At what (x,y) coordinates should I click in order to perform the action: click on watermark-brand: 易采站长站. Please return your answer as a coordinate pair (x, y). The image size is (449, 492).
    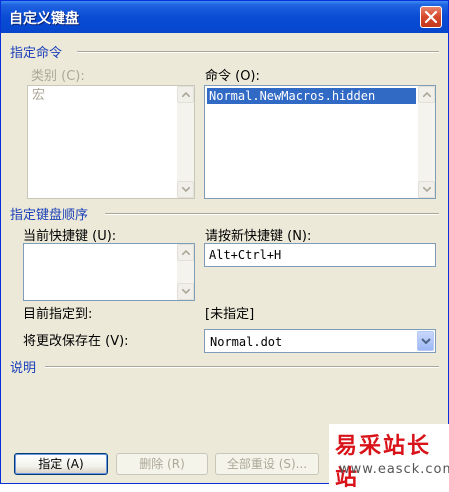
    Looking at the image, I should click on (383, 462).